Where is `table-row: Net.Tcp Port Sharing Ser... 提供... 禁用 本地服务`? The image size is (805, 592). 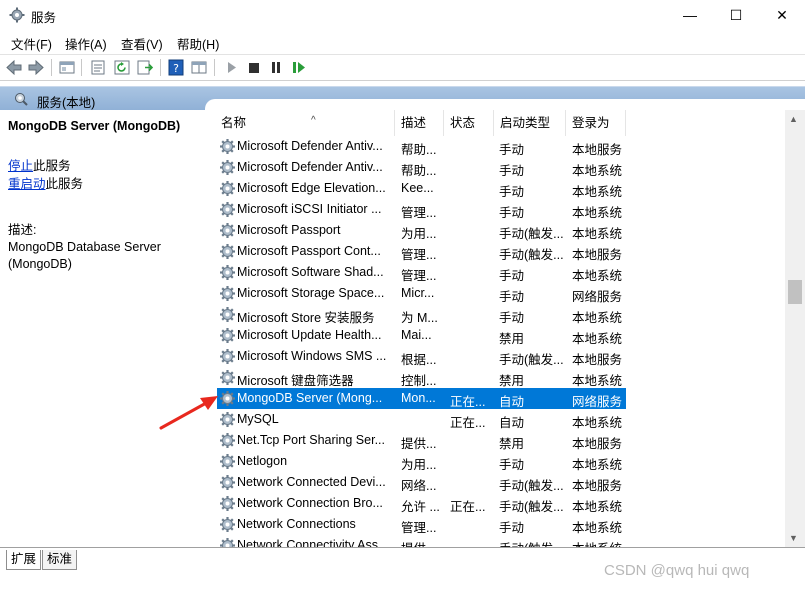
table-row: Net.Tcp Port Sharing Ser... 提供... 禁用 本地服务 is located at coordinates (421, 440).